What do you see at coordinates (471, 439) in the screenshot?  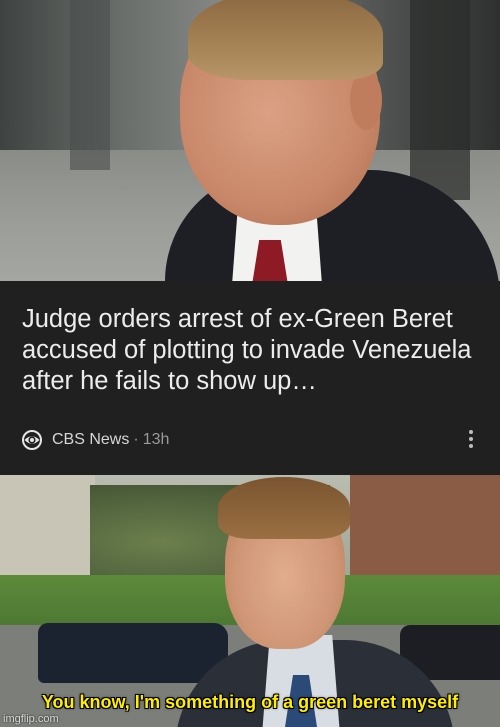 I see `more-vert-icon` at bounding box center [471, 439].